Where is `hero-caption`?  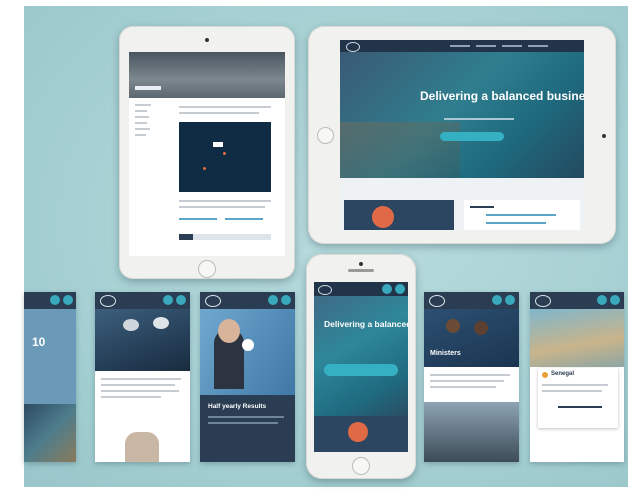 hero-caption is located at coordinates (148, 88).